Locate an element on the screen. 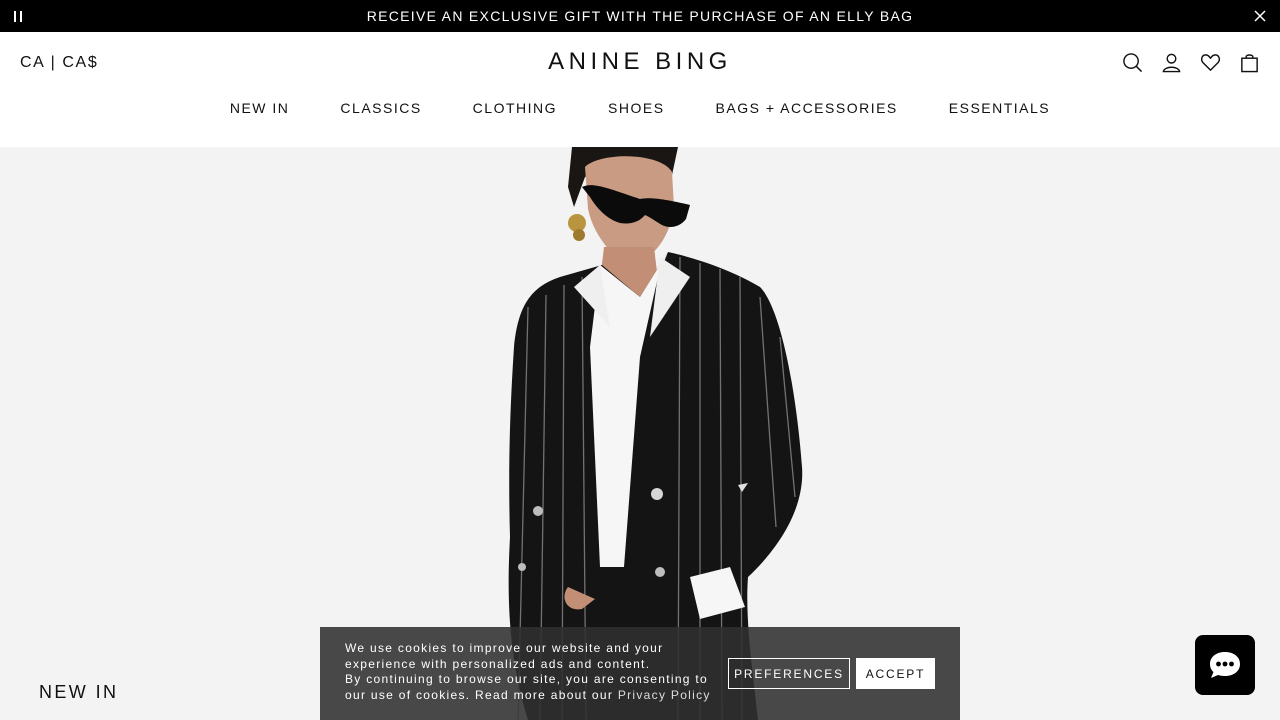 This screenshot has width=1280, height=720. nav-item-essentials: ESSENTIALS is located at coordinates (999, 108).